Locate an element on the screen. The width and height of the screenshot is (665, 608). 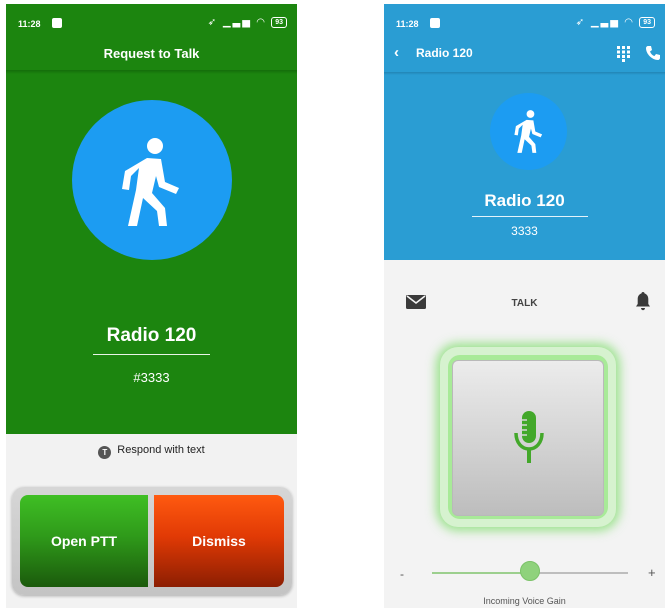
bell-icon is located at coordinates (643, 301).